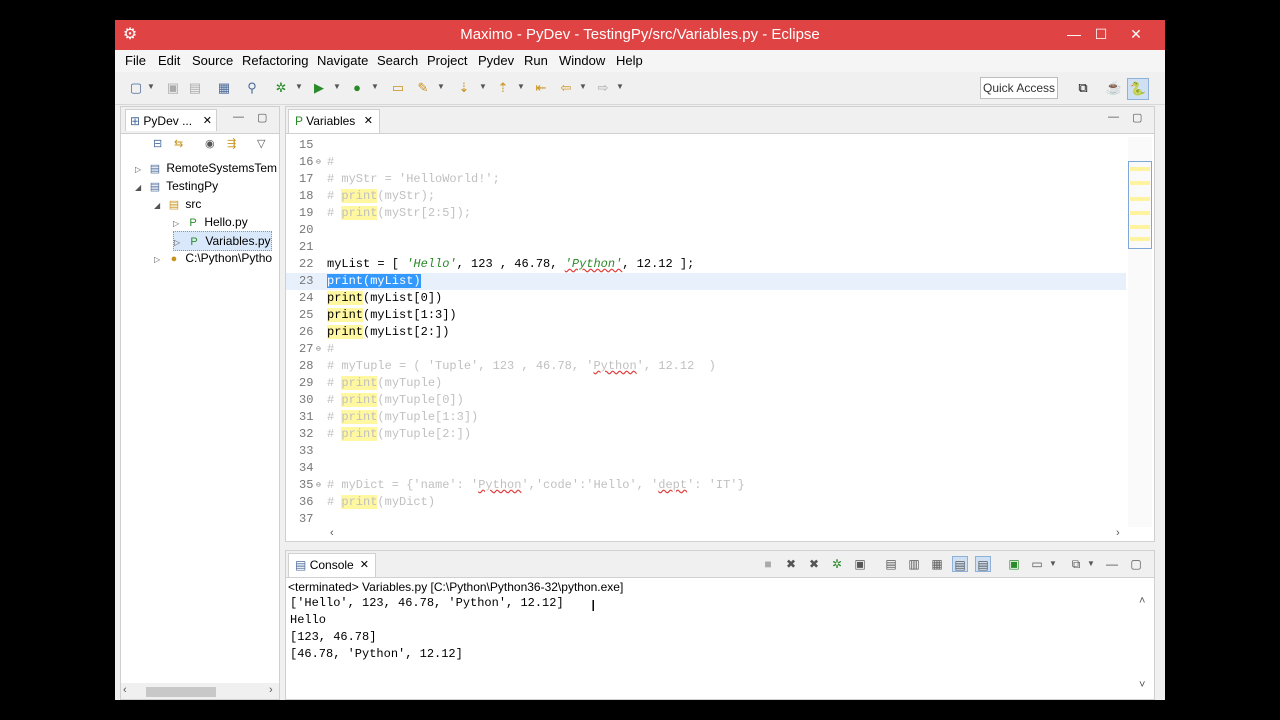 The height and width of the screenshot is (720, 1280). Describe the element at coordinates (206, 168) in the screenshot. I see `tree-item-remotesystemstem: ▷ ▤ RemoteSystemsTem` at that location.